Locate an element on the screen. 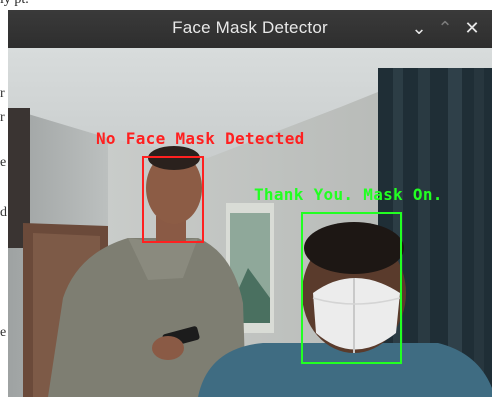  maximize-button: ⌃ is located at coordinates (445, 28).